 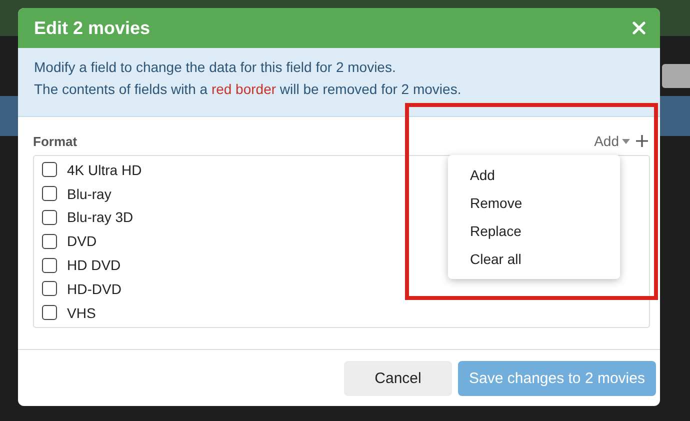 What do you see at coordinates (89, 194) in the screenshot?
I see `option-label: Blu-ray` at bounding box center [89, 194].